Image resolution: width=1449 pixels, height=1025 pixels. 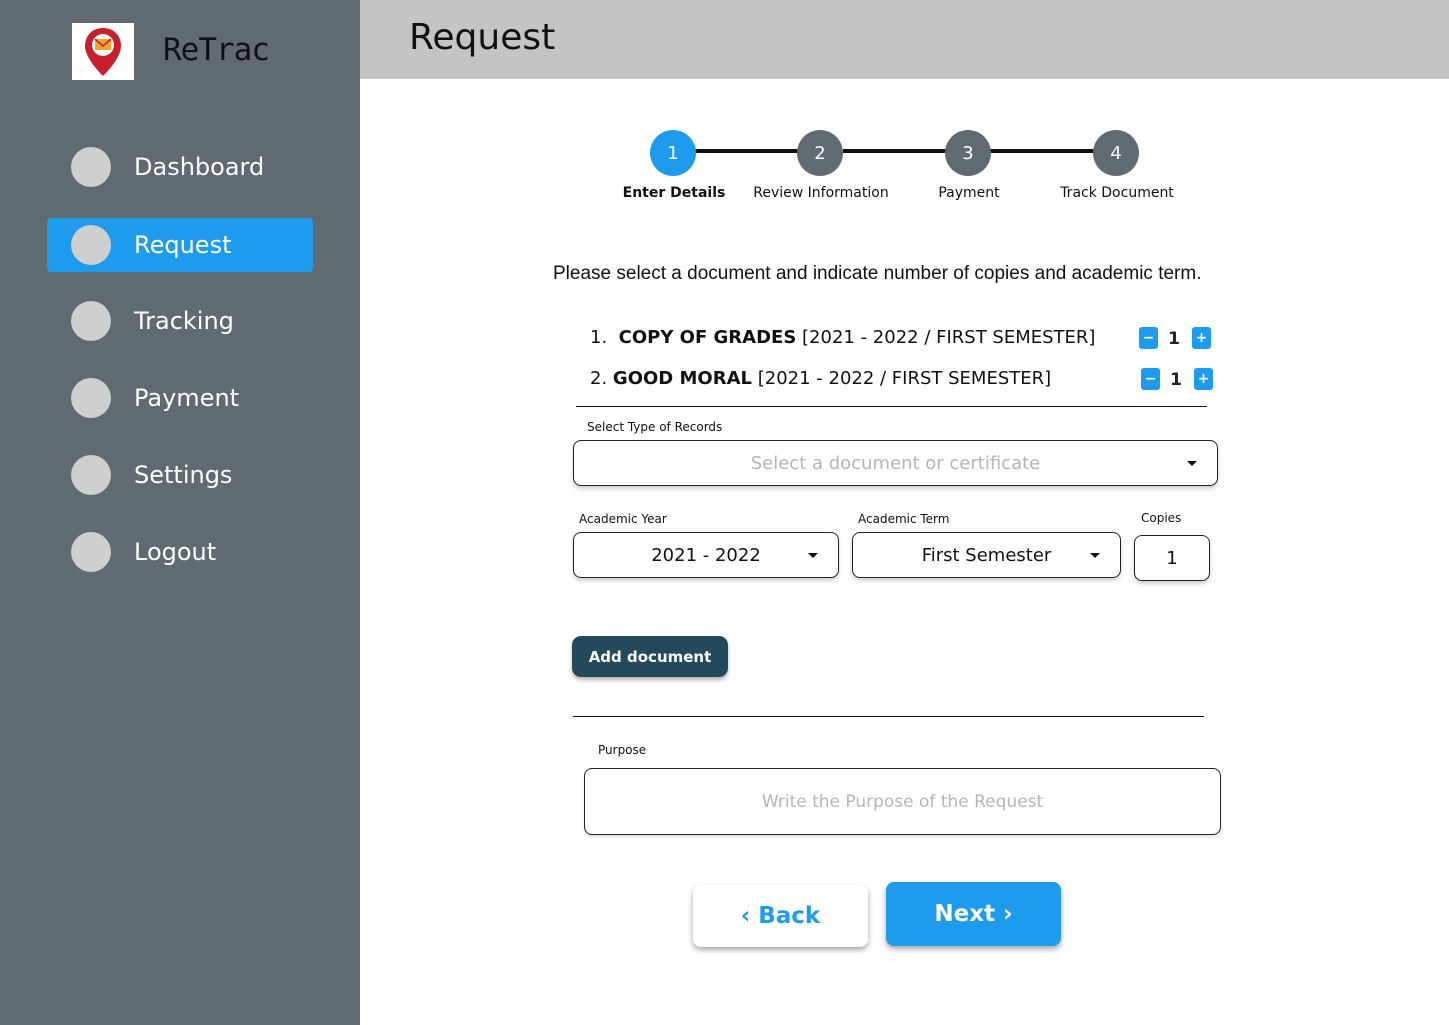 What do you see at coordinates (968, 153) in the screenshot?
I see `step-3-indicator: 3` at bounding box center [968, 153].